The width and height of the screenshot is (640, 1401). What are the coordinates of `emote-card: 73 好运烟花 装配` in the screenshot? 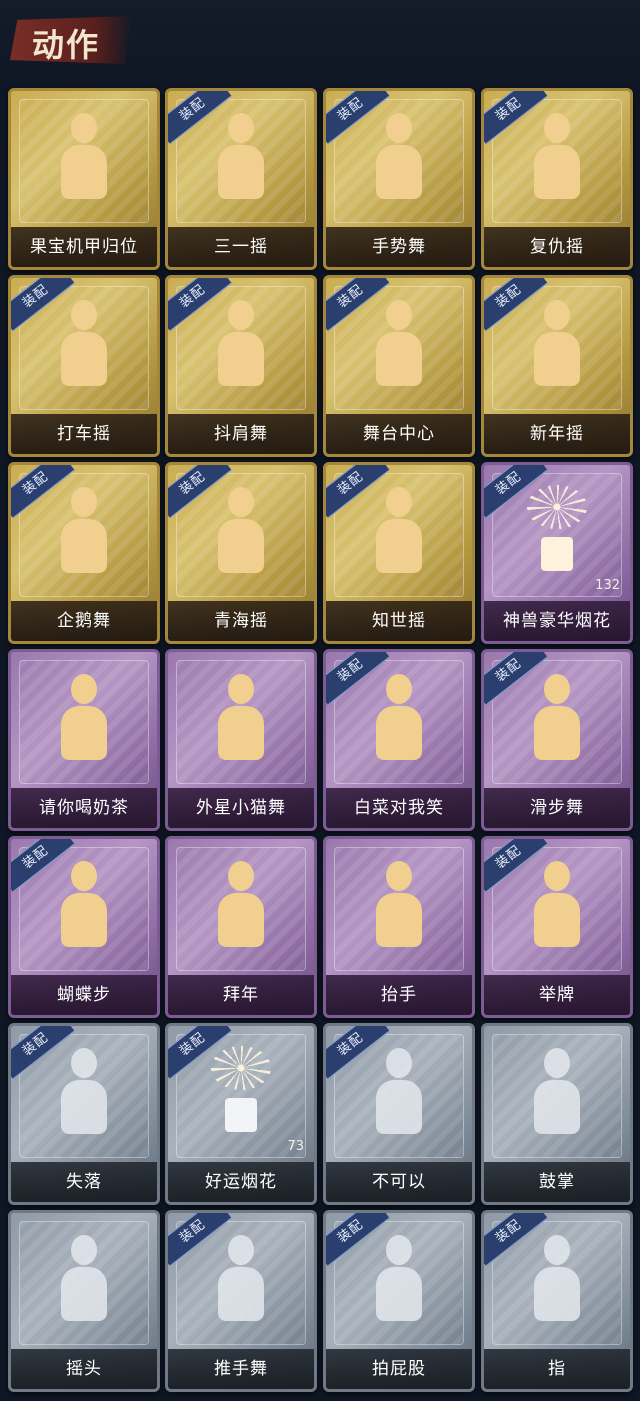 It's located at (241, 1114).